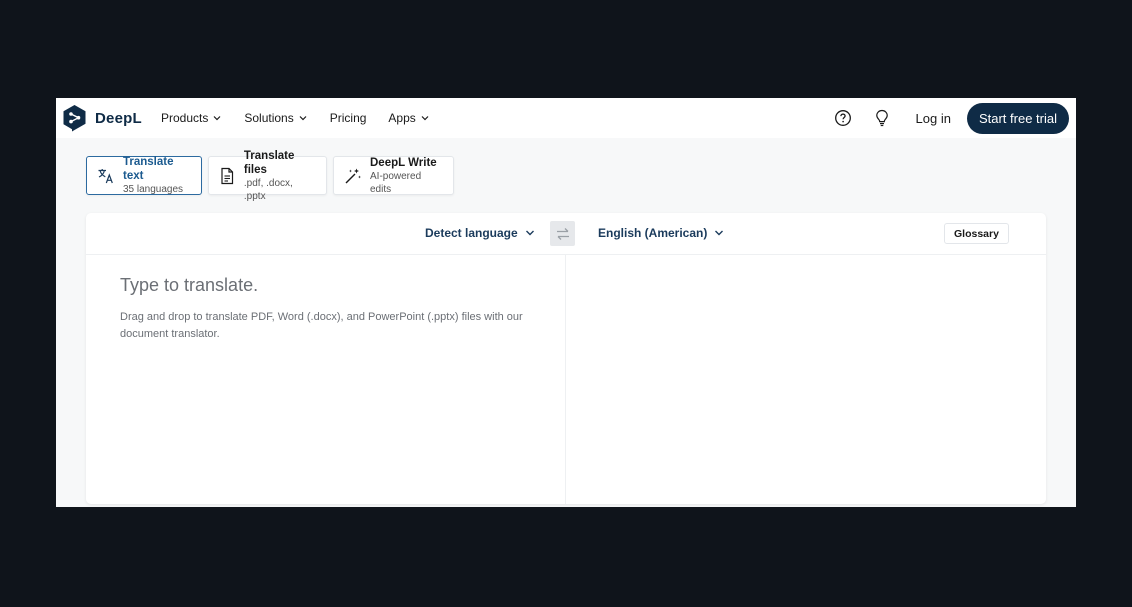 The image size is (1132, 607). Describe the element at coordinates (268, 189) in the screenshot. I see `tab-subtitle: .pdf, .docx, .pptx` at that location.